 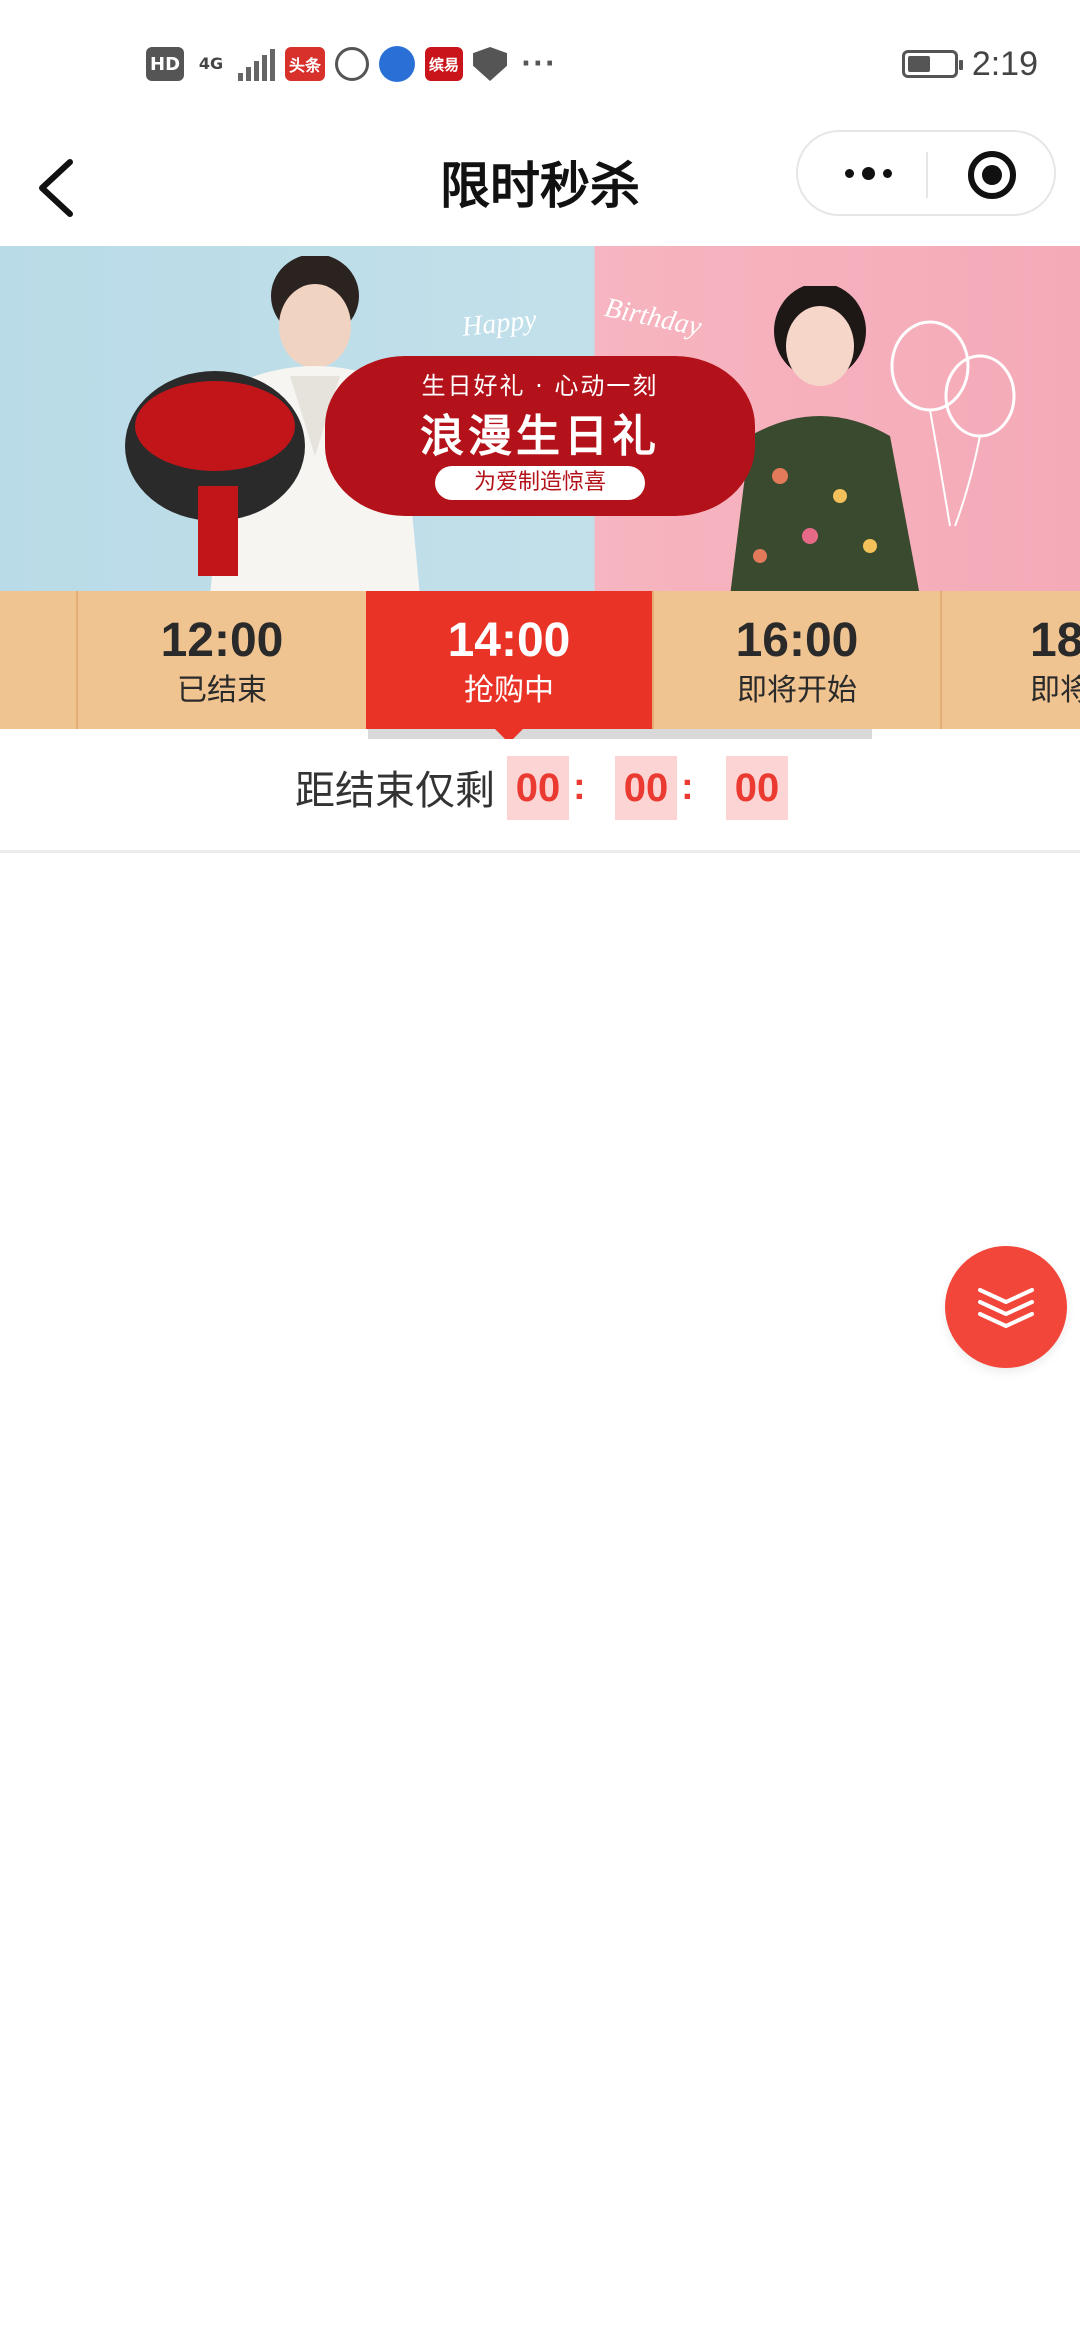 I want to click on app-red-icon: 缤易, so click(x=444, y=64).